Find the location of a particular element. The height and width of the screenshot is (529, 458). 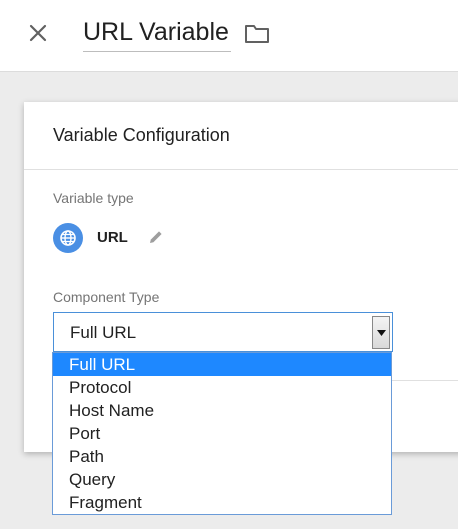

close-icon is located at coordinates (38, 33).